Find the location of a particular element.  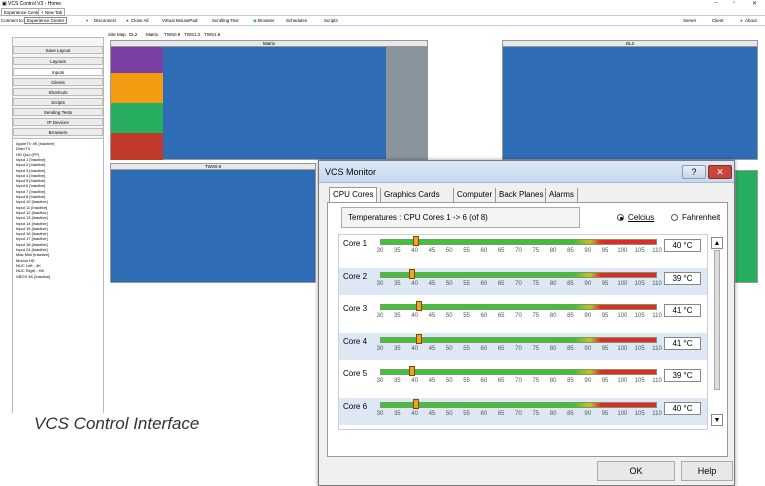

matrix-tile-orange is located at coordinates (137, 88).